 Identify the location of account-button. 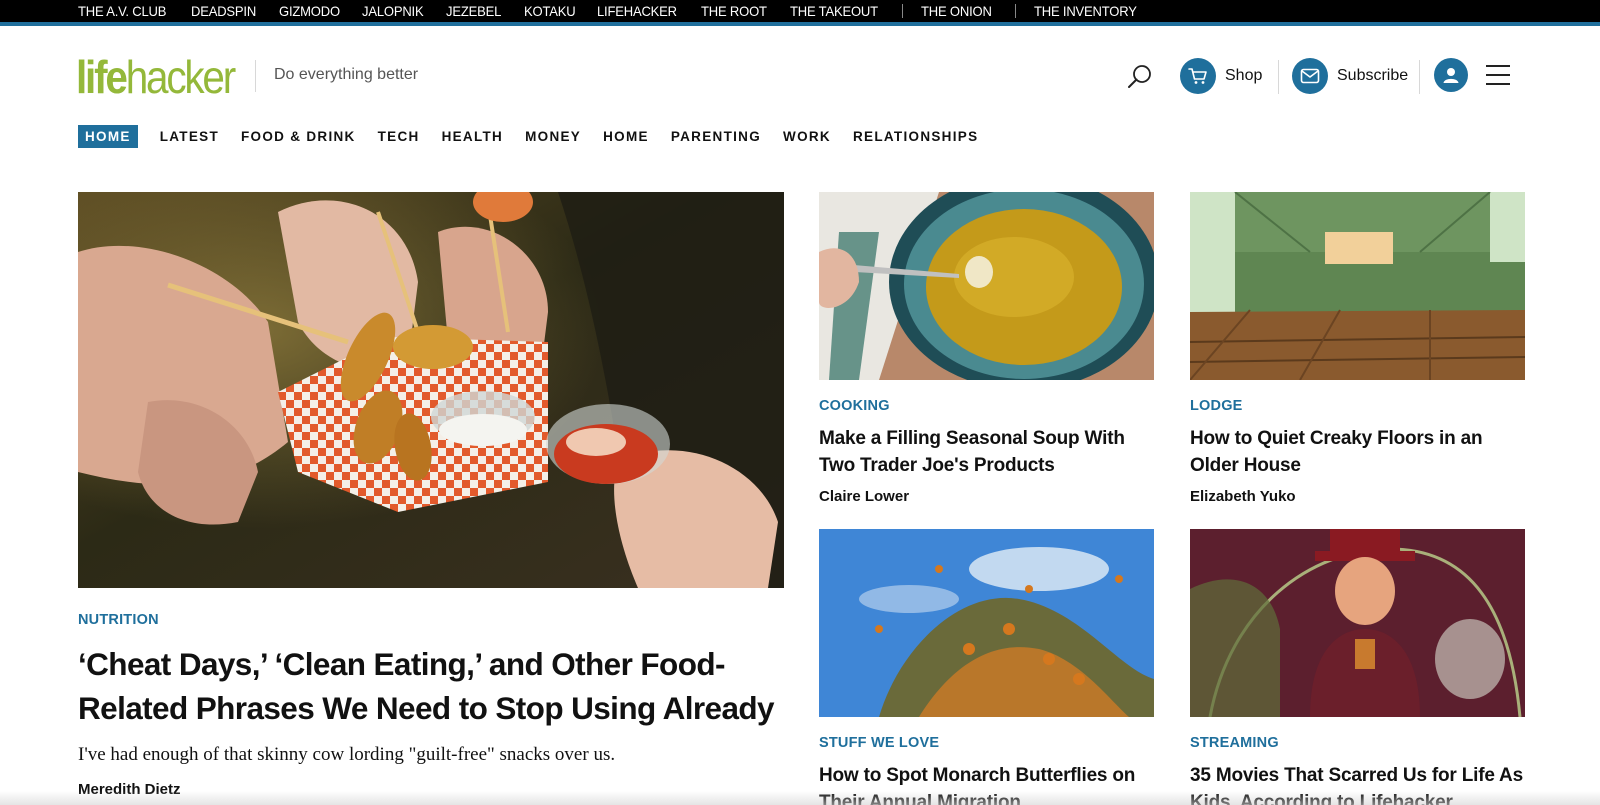
(1451, 75).